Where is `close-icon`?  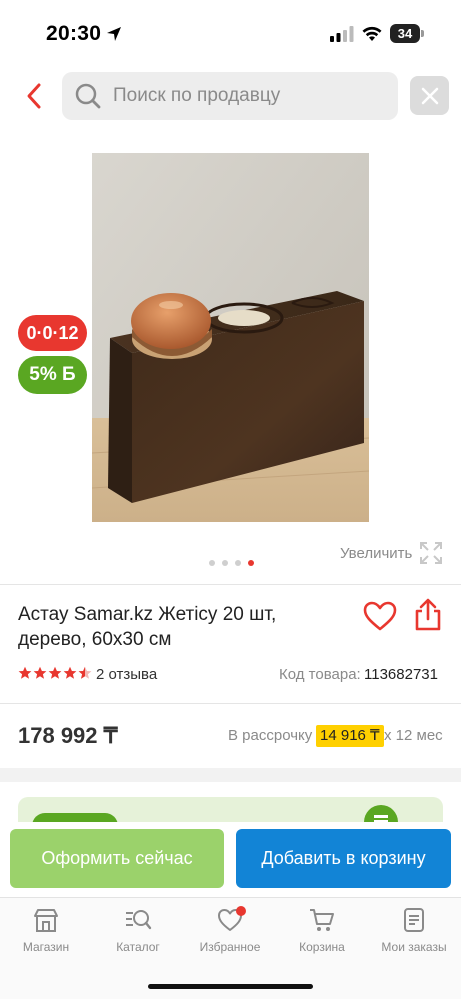
close-icon is located at coordinates (429, 95).